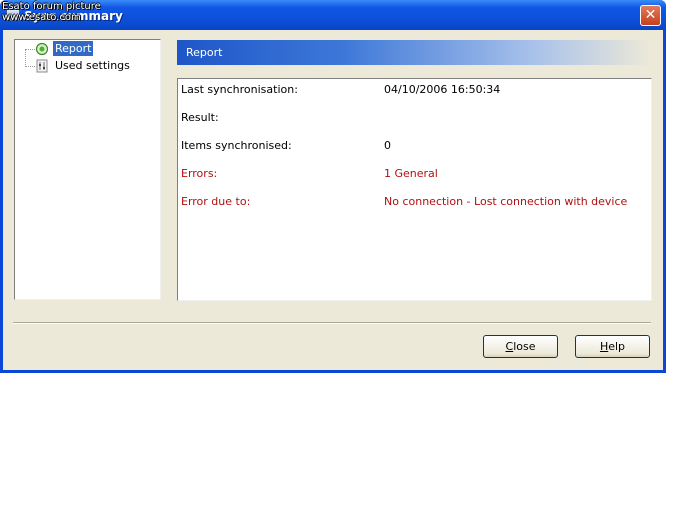 The image size is (700, 525). Describe the element at coordinates (87, 169) in the screenshot. I see `navigation-tree: Report Used settings` at that location.